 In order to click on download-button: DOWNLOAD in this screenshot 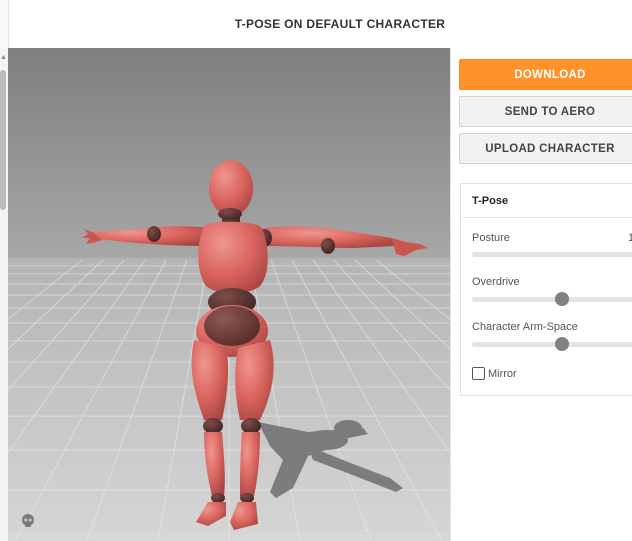, I will do `click(545, 74)`.